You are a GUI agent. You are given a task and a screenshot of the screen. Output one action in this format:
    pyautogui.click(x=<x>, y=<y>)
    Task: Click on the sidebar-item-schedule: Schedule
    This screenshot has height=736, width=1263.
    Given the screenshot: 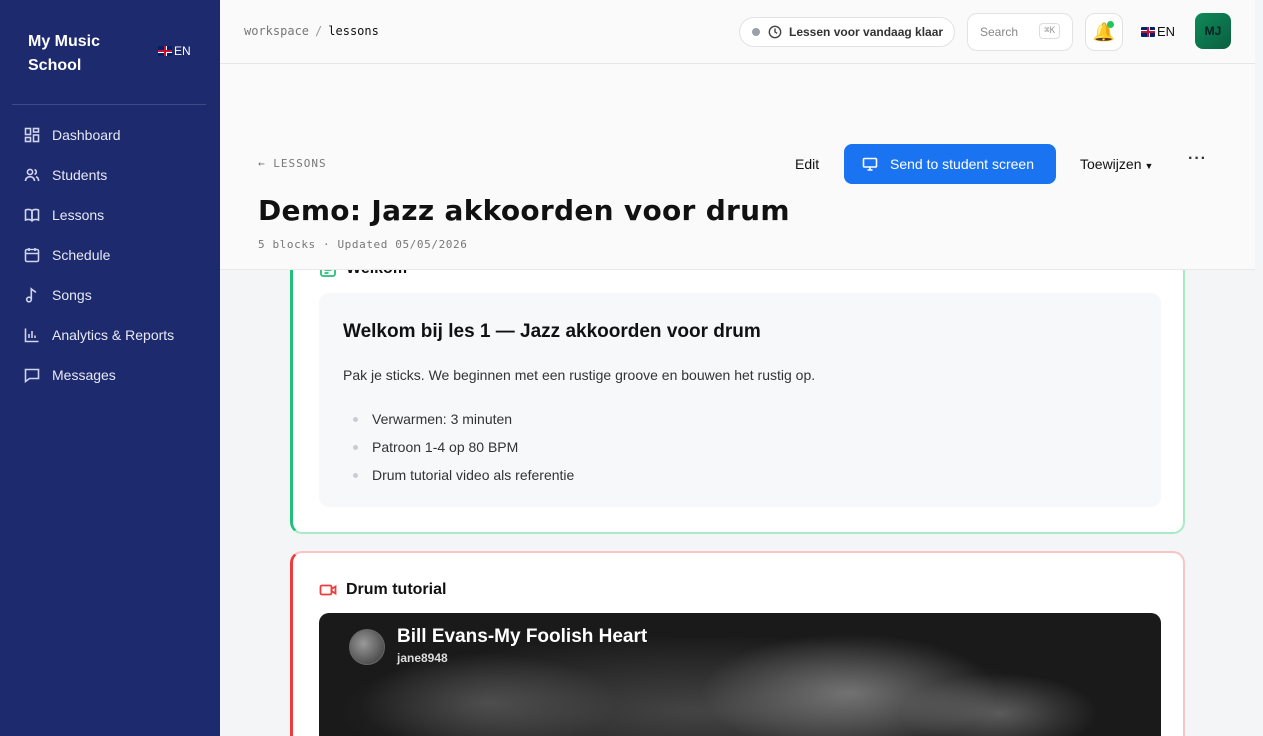 What is the action you would take?
    pyautogui.click(x=110, y=255)
    